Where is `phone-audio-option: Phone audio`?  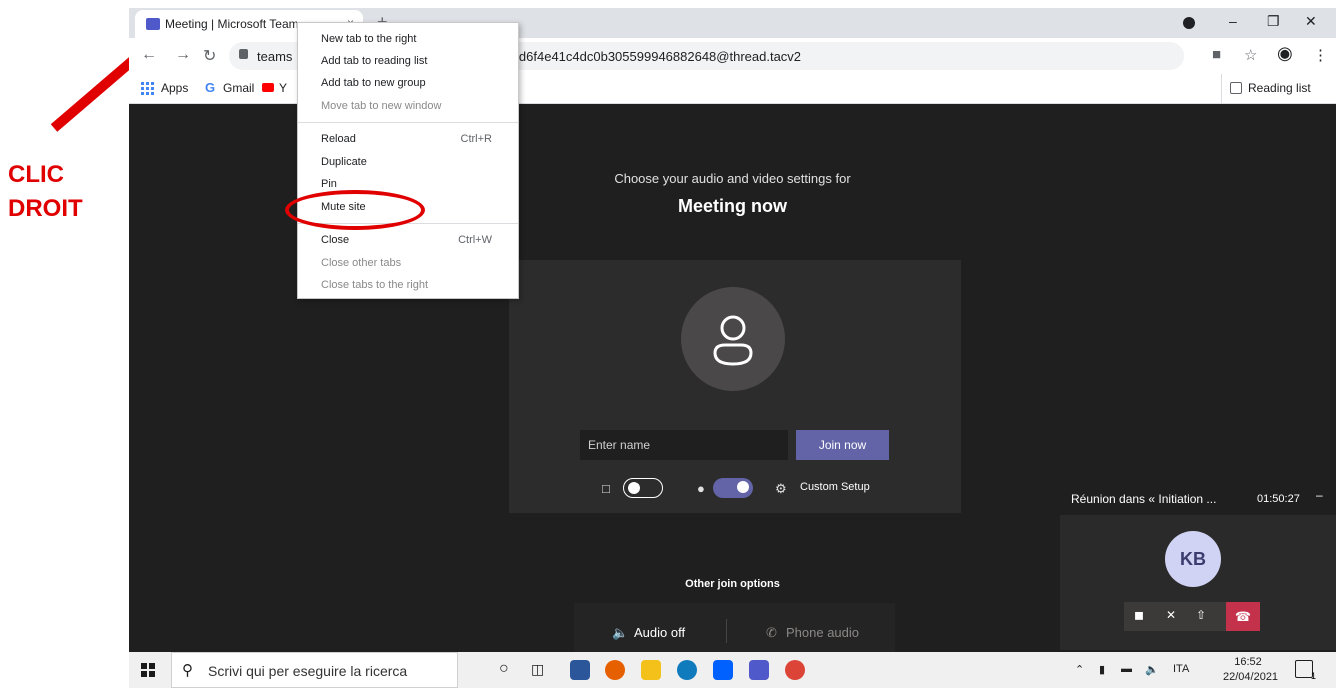 phone-audio-option: Phone audio is located at coordinates (822, 632).